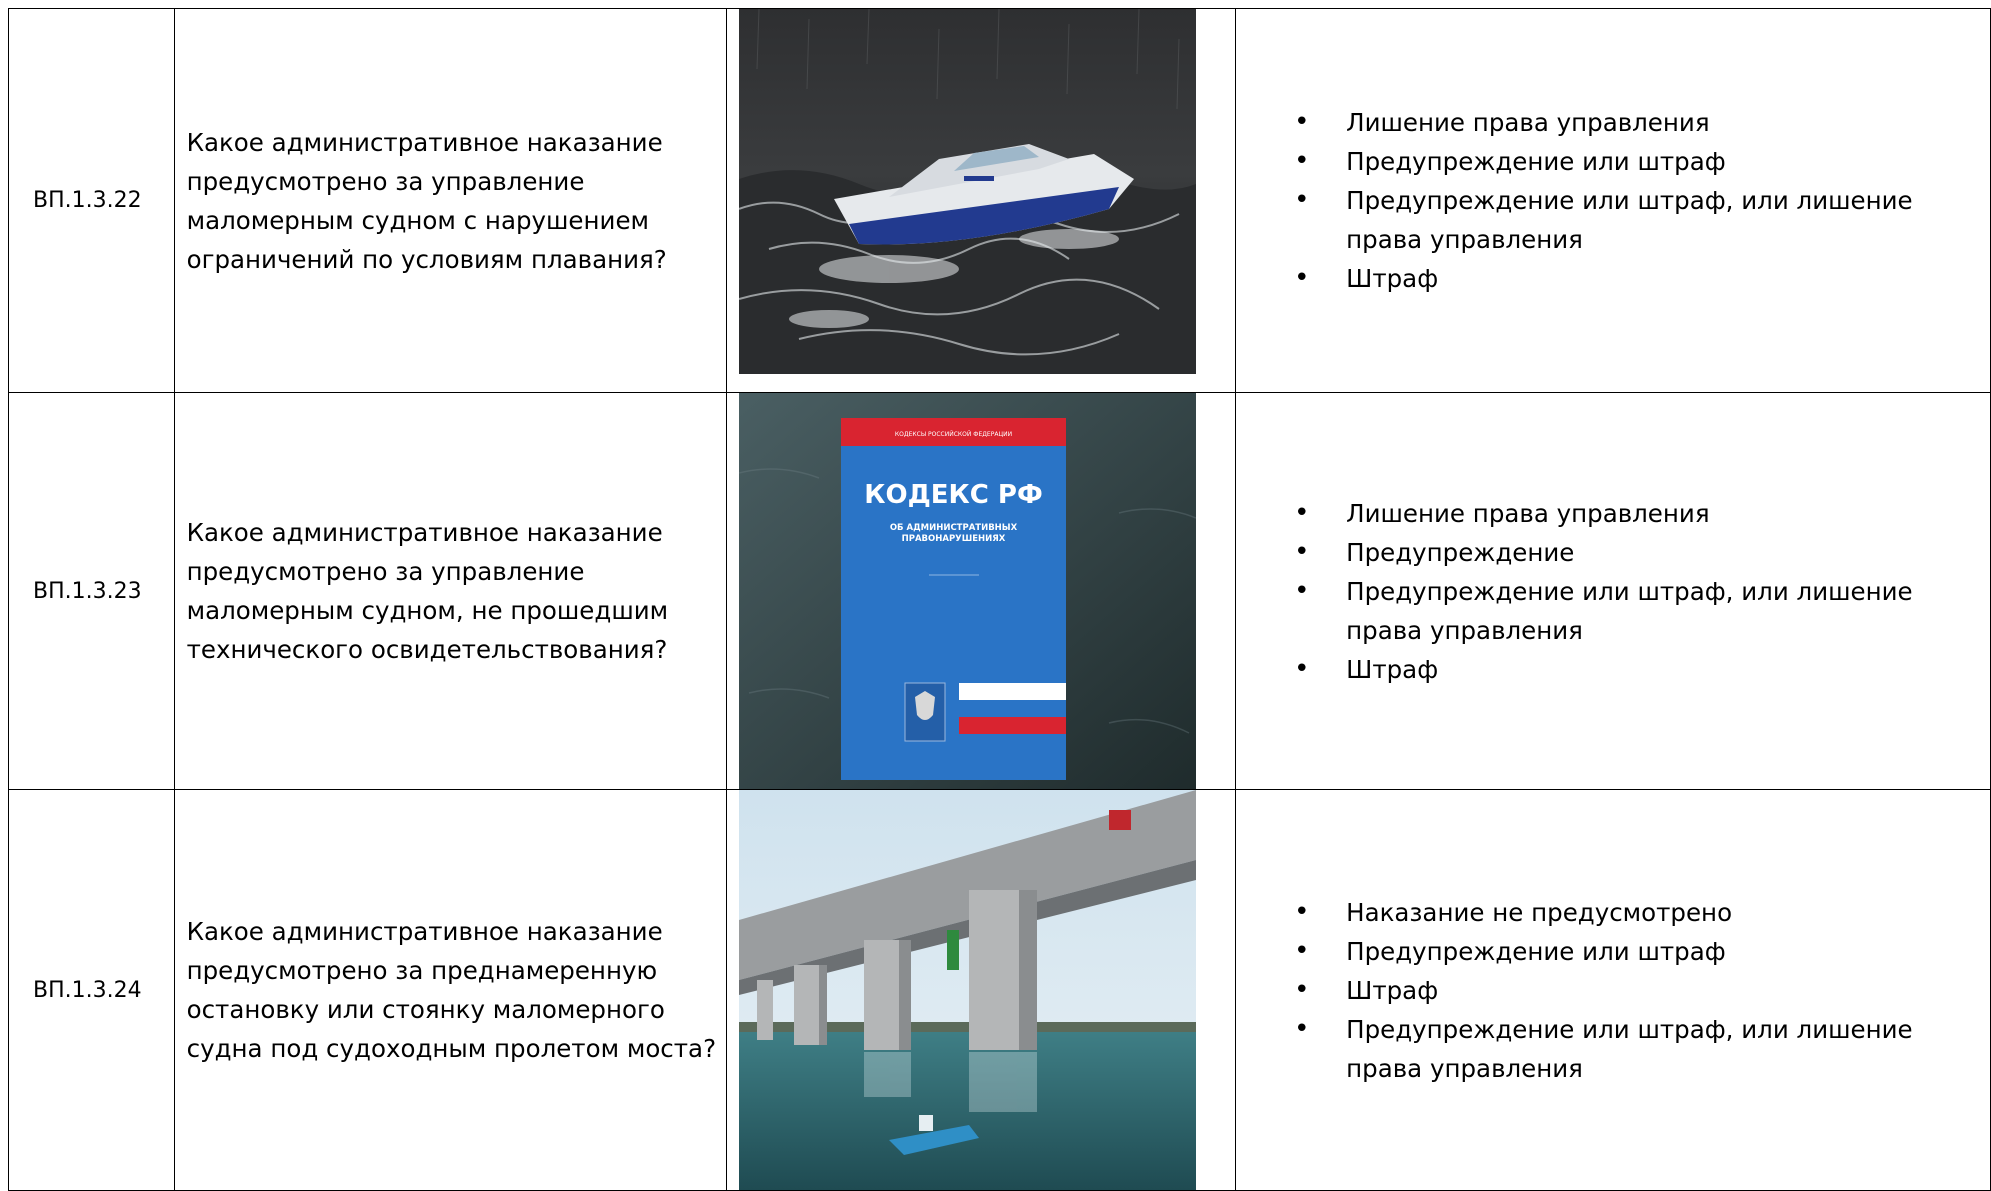 This screenshot has height=1191, width=1991. Describe the element at coordinates (1642, 552) in the screenshot. I see `answer-option: Предупреждение` at that location.